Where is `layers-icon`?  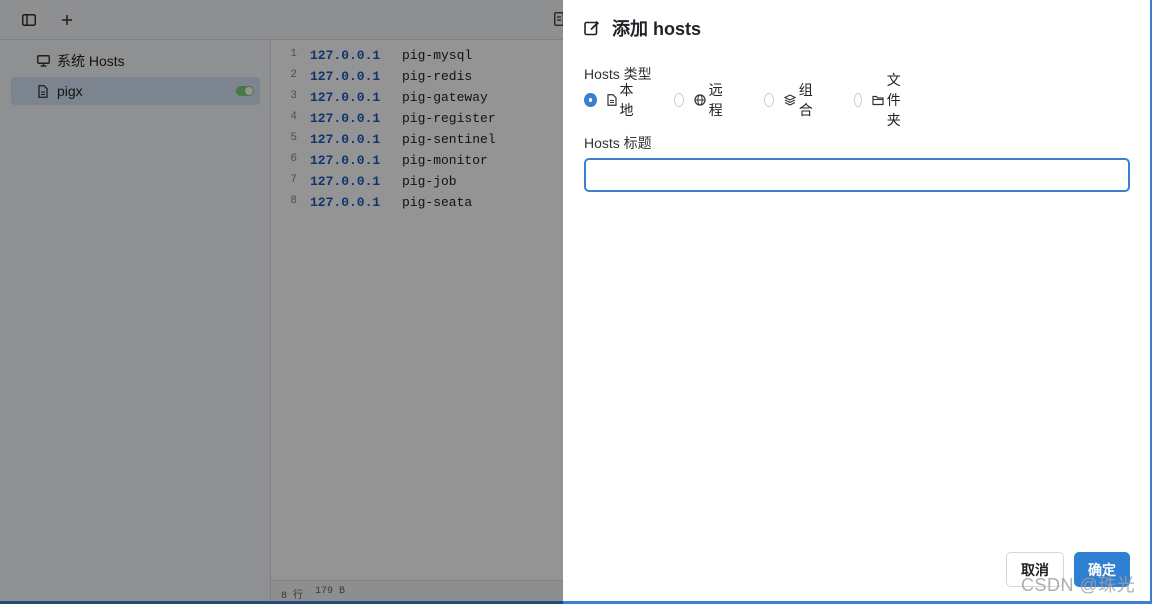
layers-icon is located at coordinates (789, 100).